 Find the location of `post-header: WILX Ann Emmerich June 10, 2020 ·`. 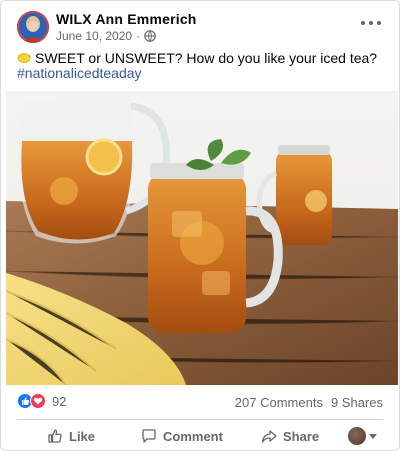

post-header: WILX Ann Emmerich June 10, 2020 · is located at coordinates (200, 23).